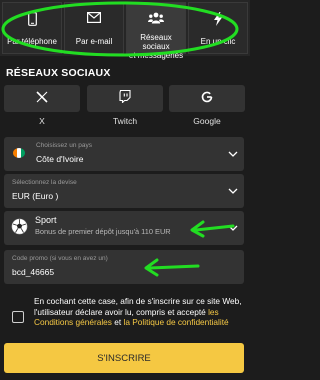 The width and height of the screenshot is (320, 380). I want to click on phone-icon, so click(32, 19).